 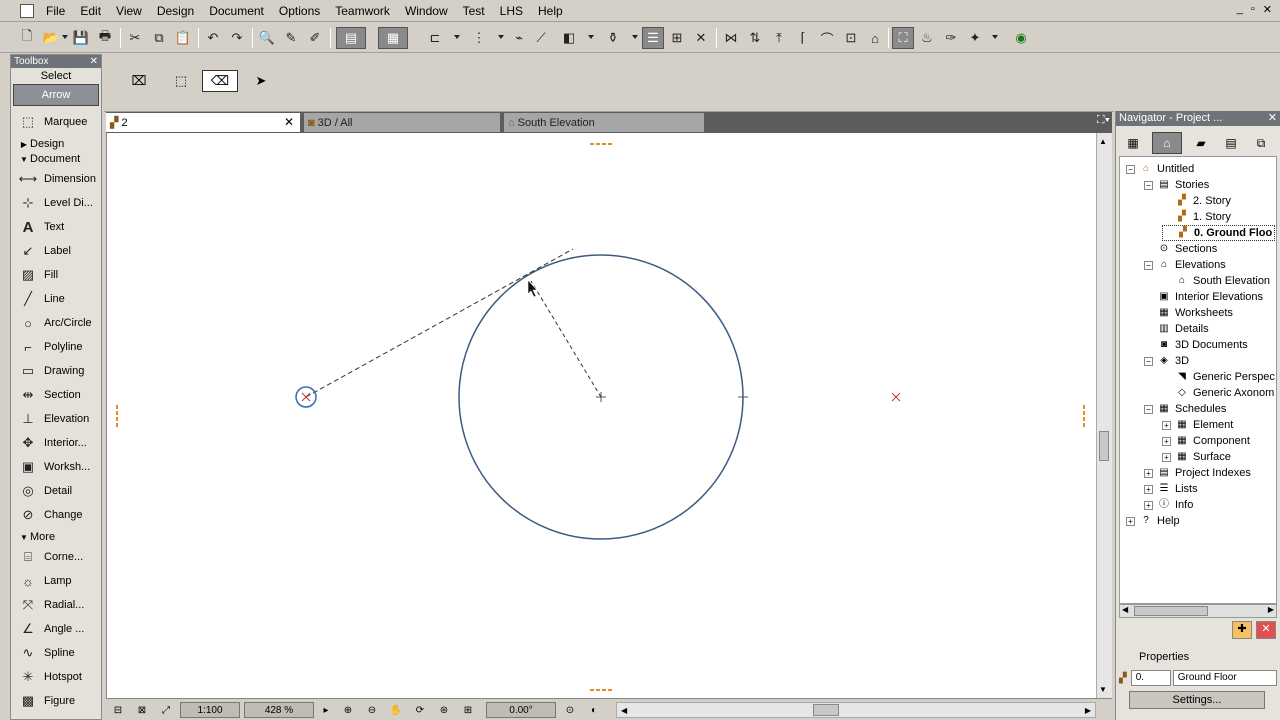 What do you see at coordinates (779, 38) in the screenshot?
I see `drag-icon: ⤒` at bounding box center [779, 38].